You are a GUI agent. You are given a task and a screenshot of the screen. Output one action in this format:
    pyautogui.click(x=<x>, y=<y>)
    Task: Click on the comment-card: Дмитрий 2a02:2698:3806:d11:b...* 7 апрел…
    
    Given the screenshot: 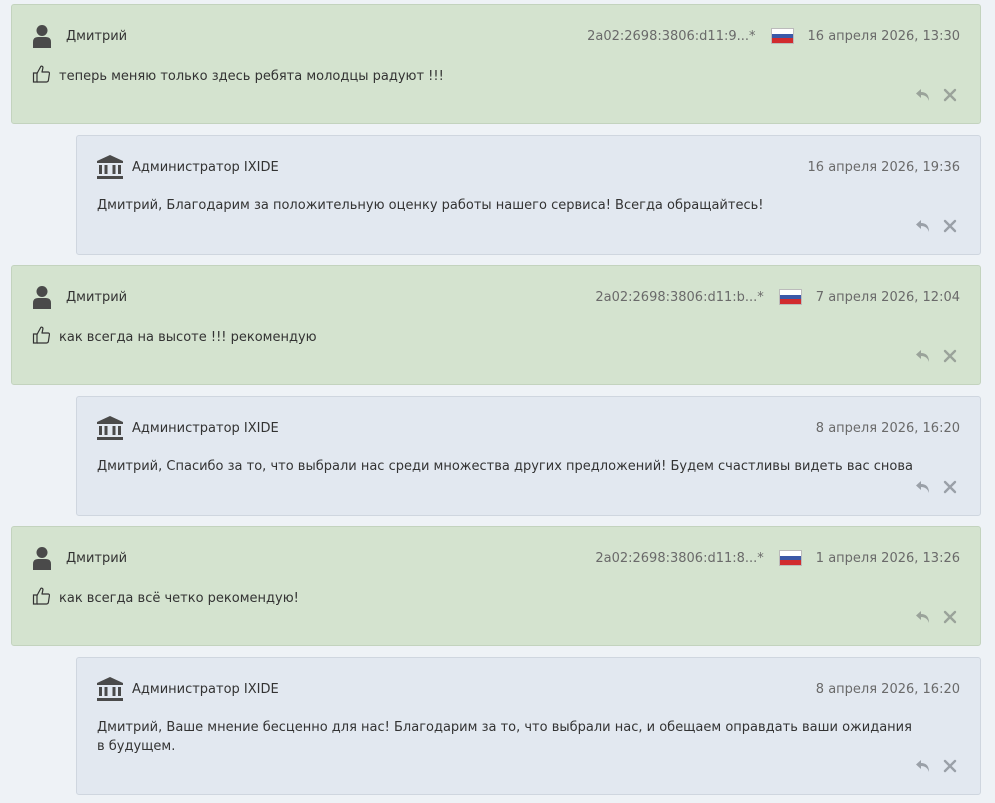 What is the action you would take?
    pyautogui.click(x=496, y=325)
    